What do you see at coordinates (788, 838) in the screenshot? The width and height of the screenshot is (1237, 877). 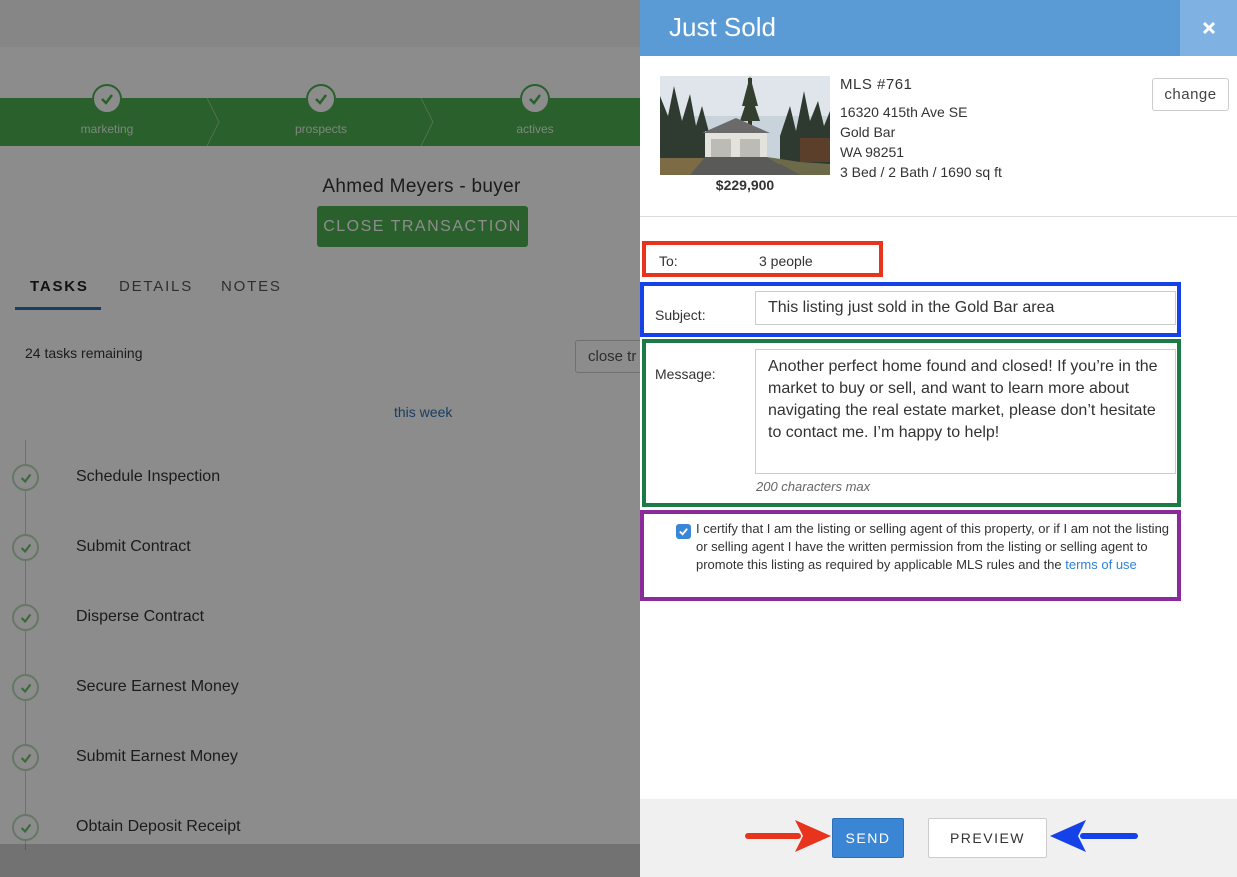 I see `arrow-right-icon` at bounding box center [788, 838].